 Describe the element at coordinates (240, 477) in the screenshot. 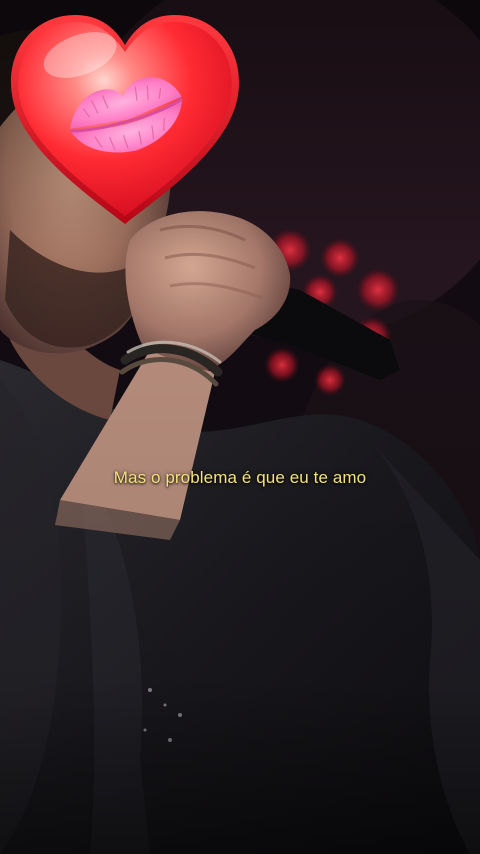

I see `lyrics-caption: Mas o problema é que eu te amo` at that location.